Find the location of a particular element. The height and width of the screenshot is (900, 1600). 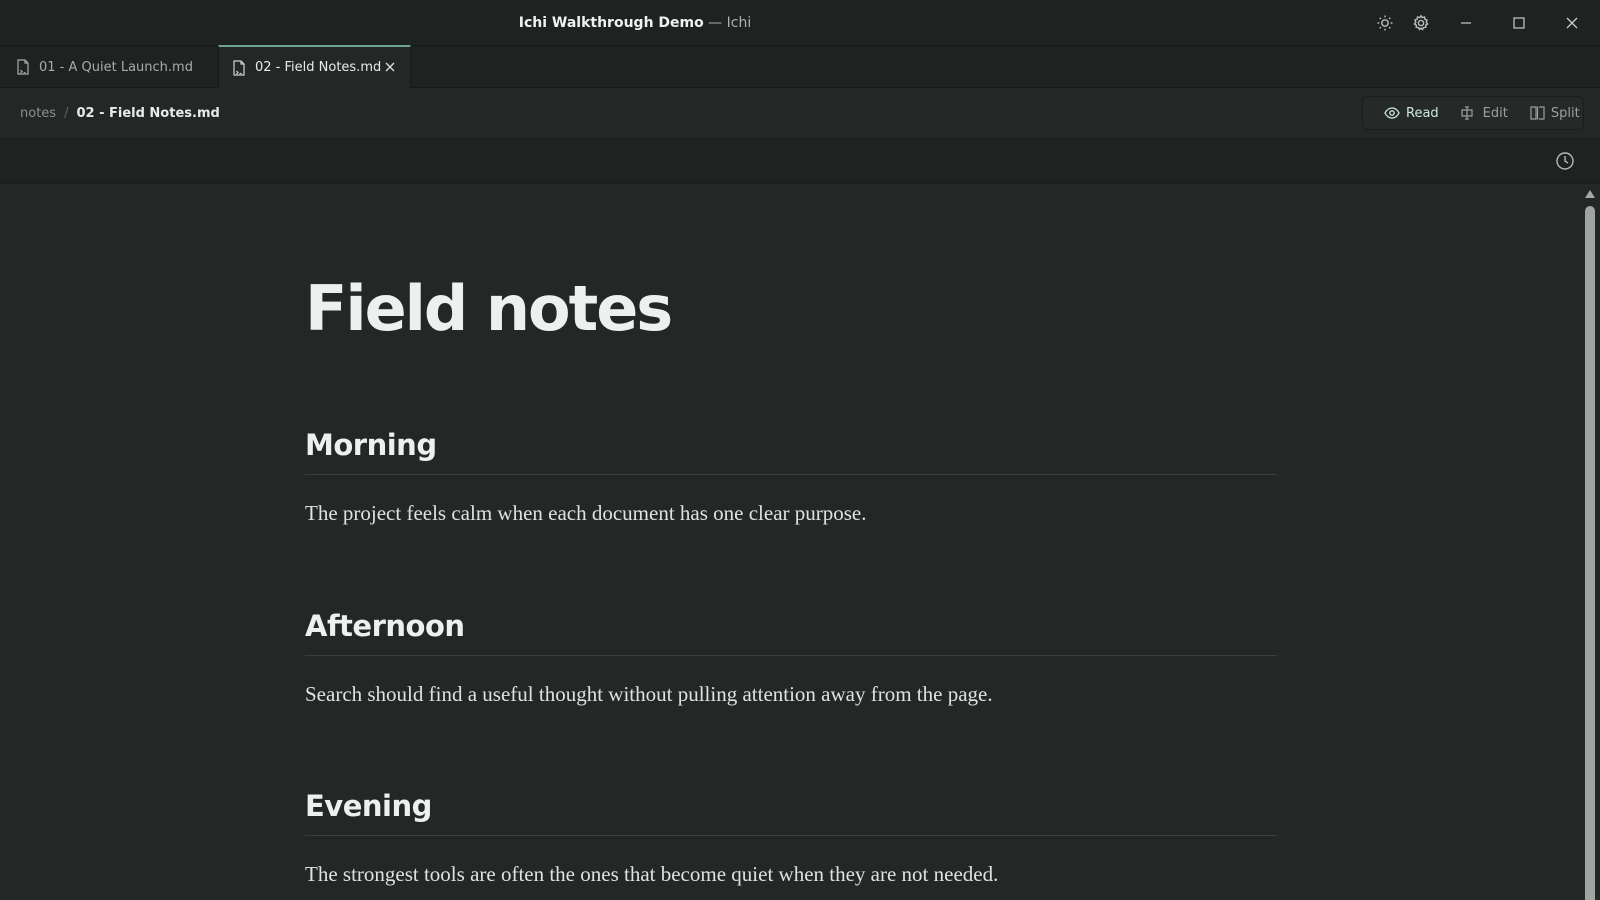

split-mode-button: Split is located at coordinates (1555, 113).